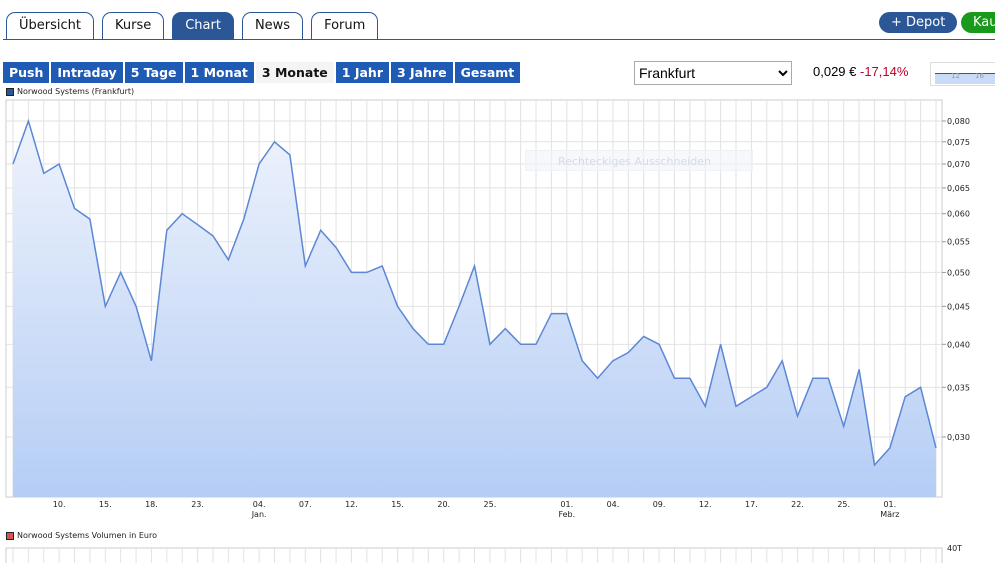 Image resolution: width=995 pixels, height=563 pixels. What do you see at coordinates (59, 504) in the screenshot?
I see `x-tick-label: 10.` at bounding box center [59, 504].